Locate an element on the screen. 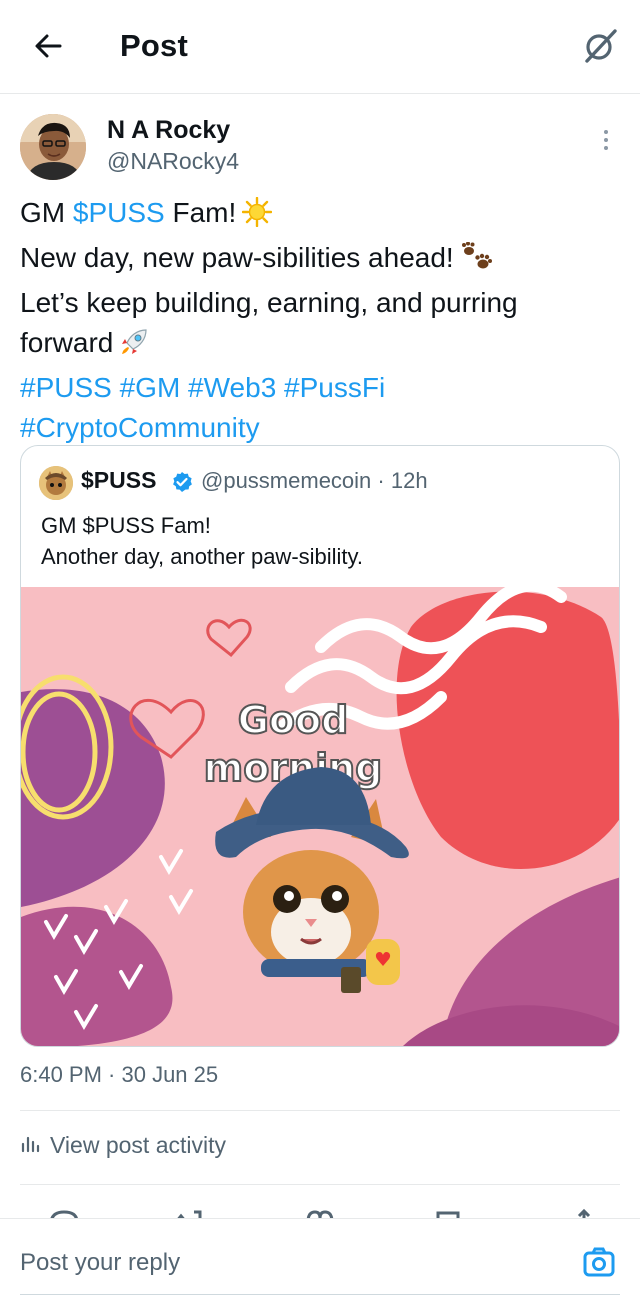 This screenshot has height=1303, width=640. back-button is located at coordinates (48, 48).